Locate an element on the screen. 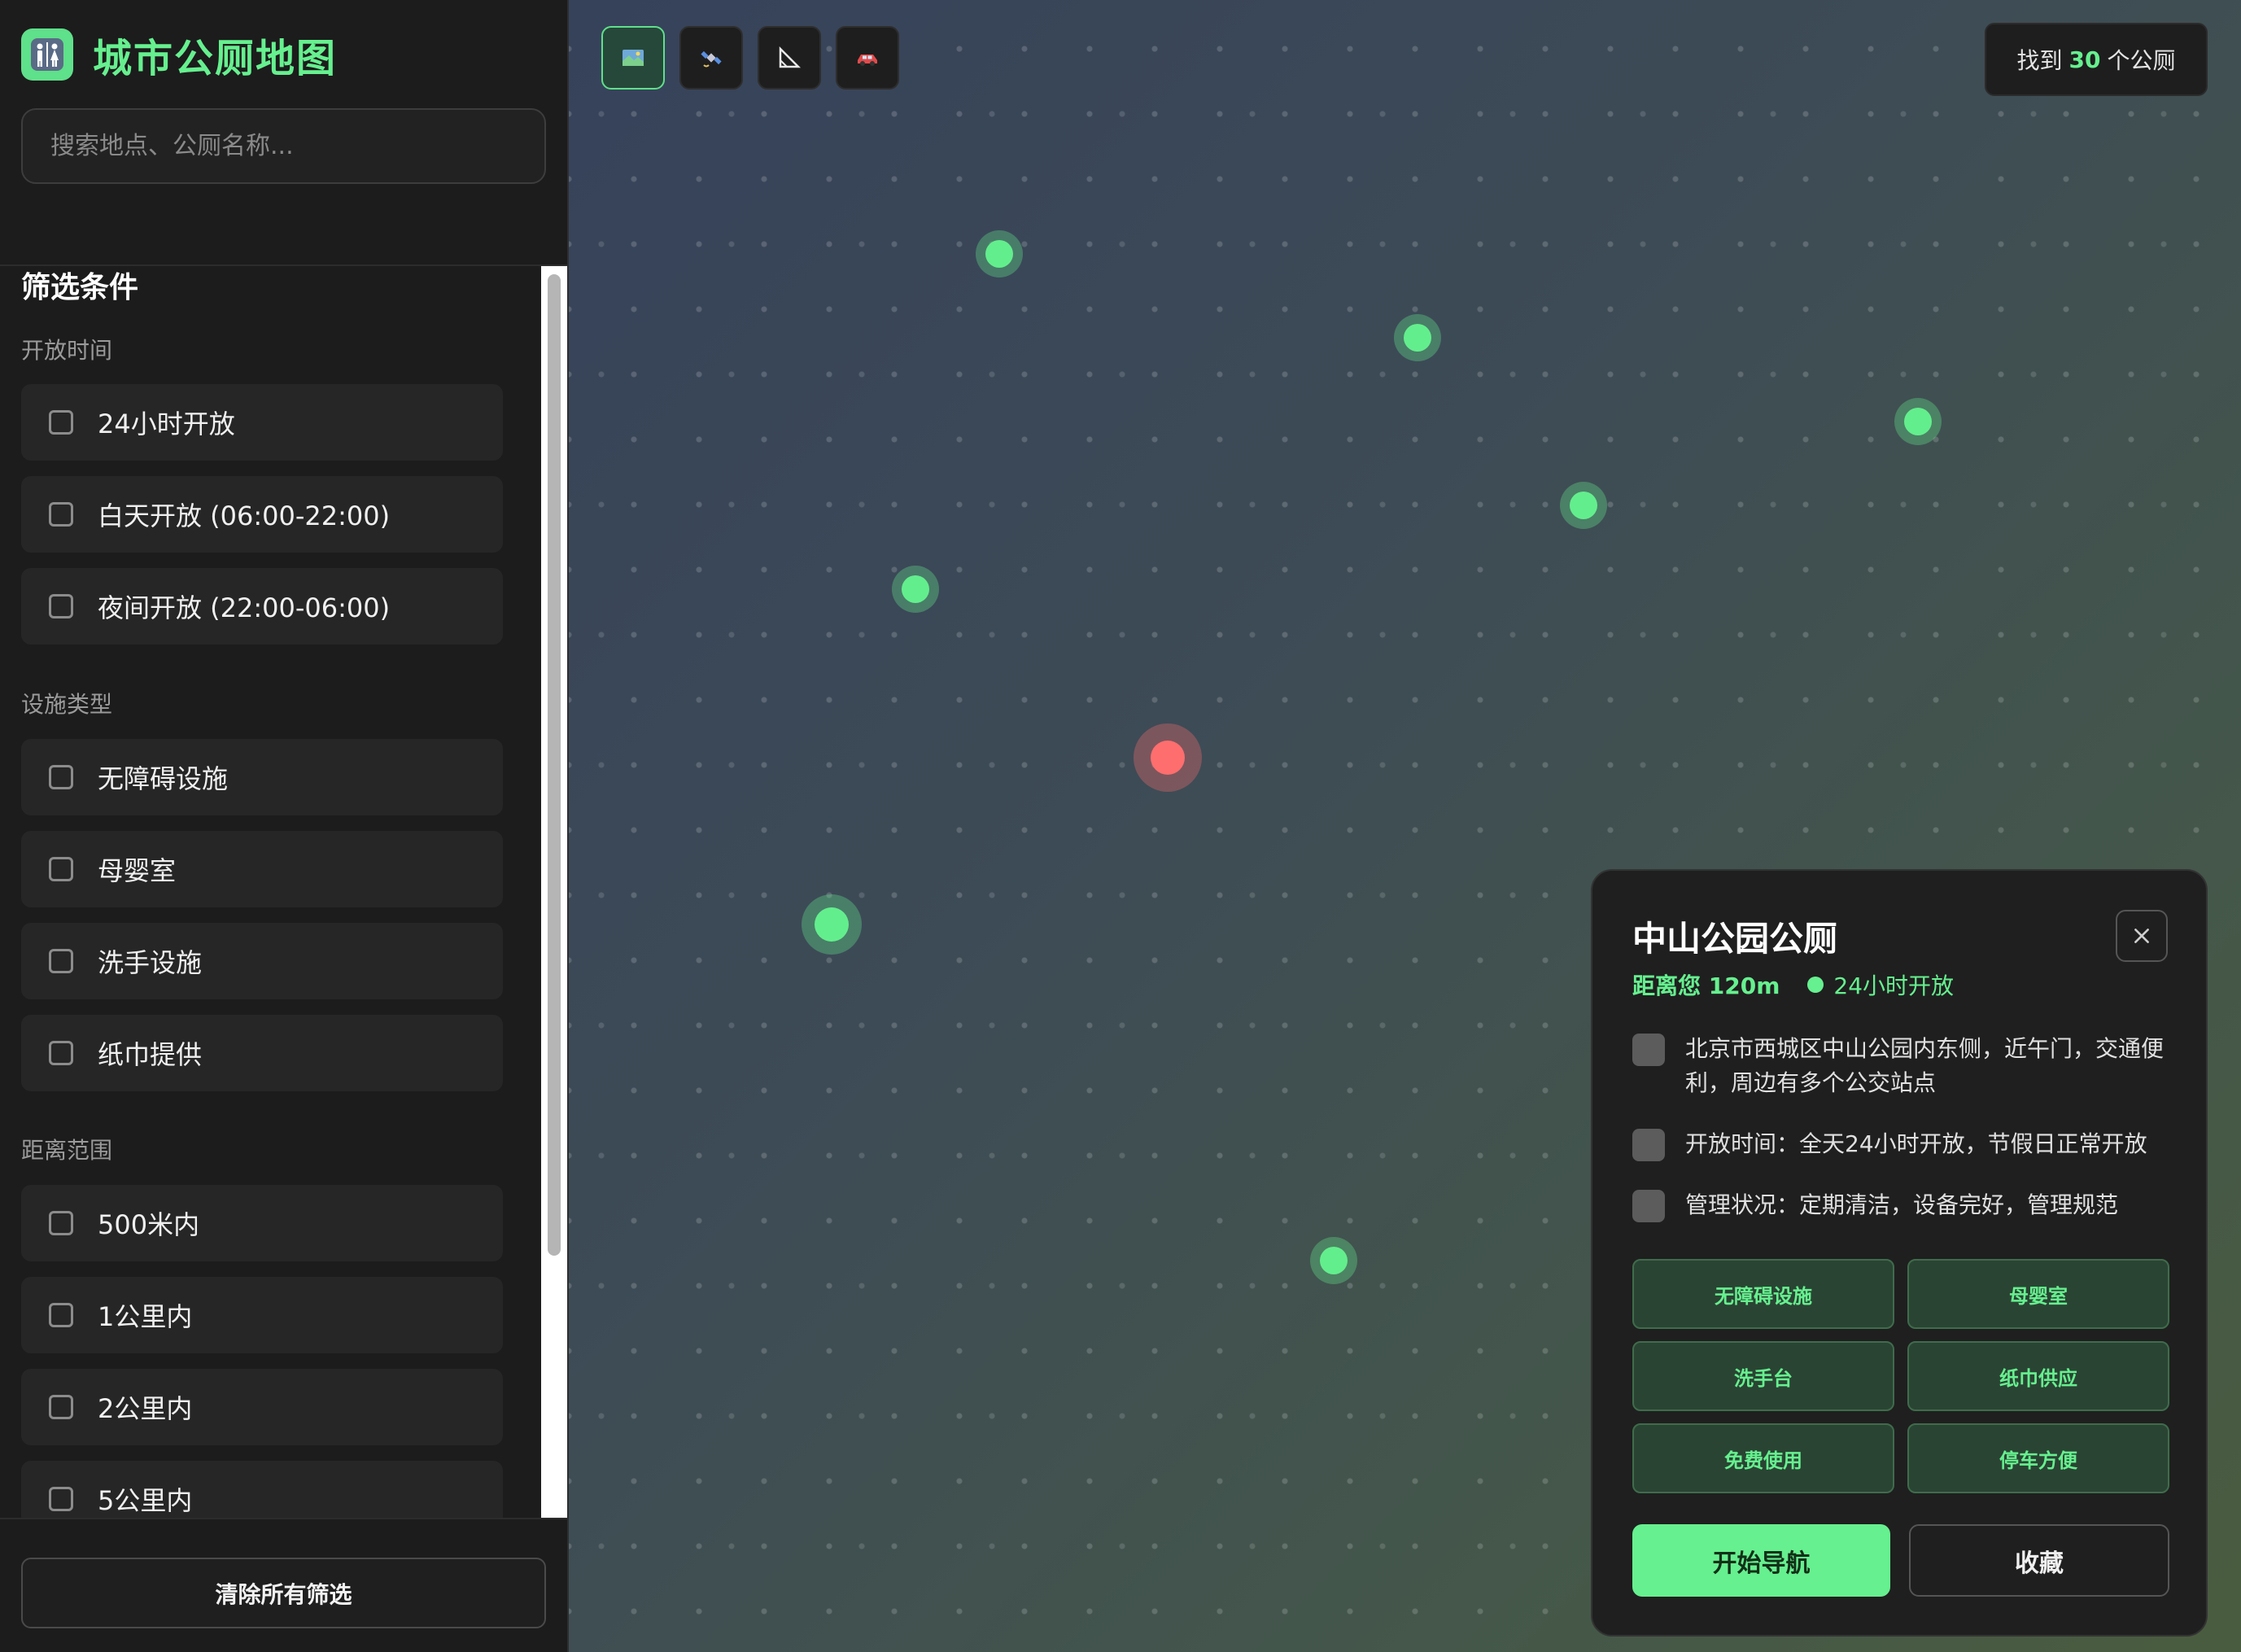 This screenshot has height=1652, width=2241. filter-option-label: 500米内 is located at coordinates (149, 1224).